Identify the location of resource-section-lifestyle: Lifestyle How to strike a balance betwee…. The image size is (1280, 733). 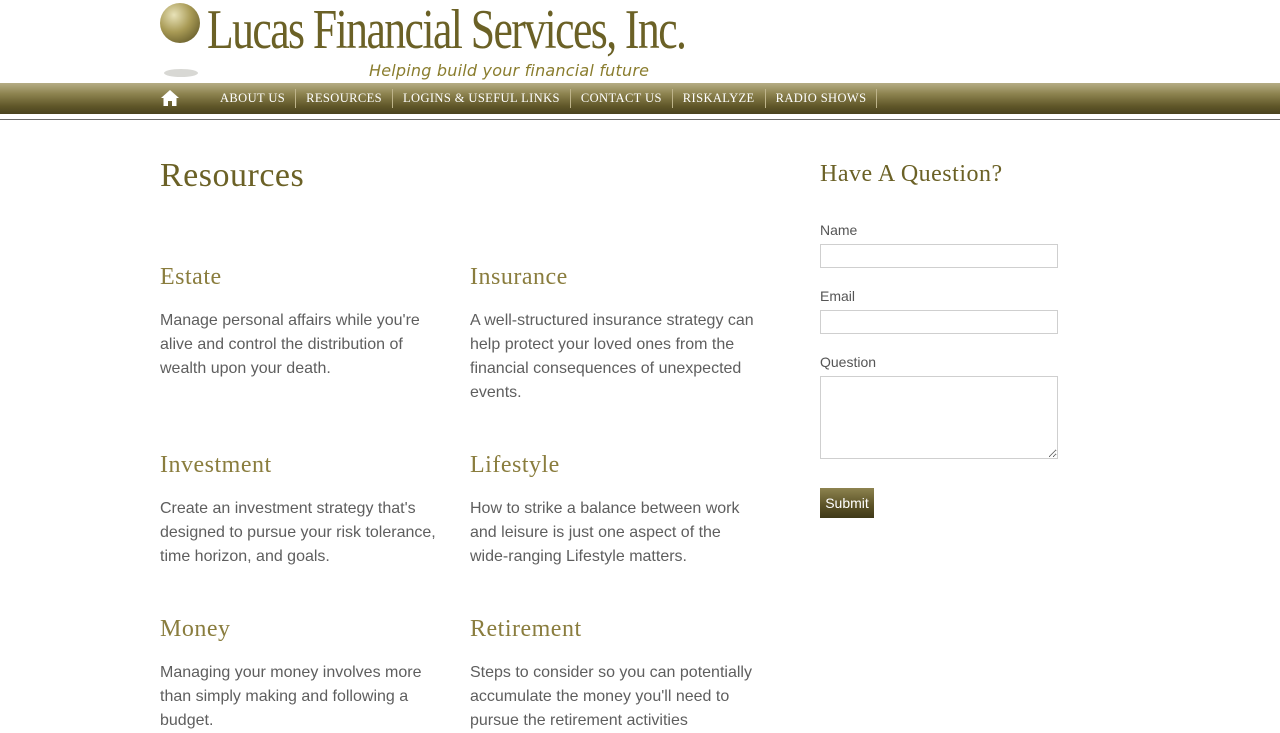
(612, 509).